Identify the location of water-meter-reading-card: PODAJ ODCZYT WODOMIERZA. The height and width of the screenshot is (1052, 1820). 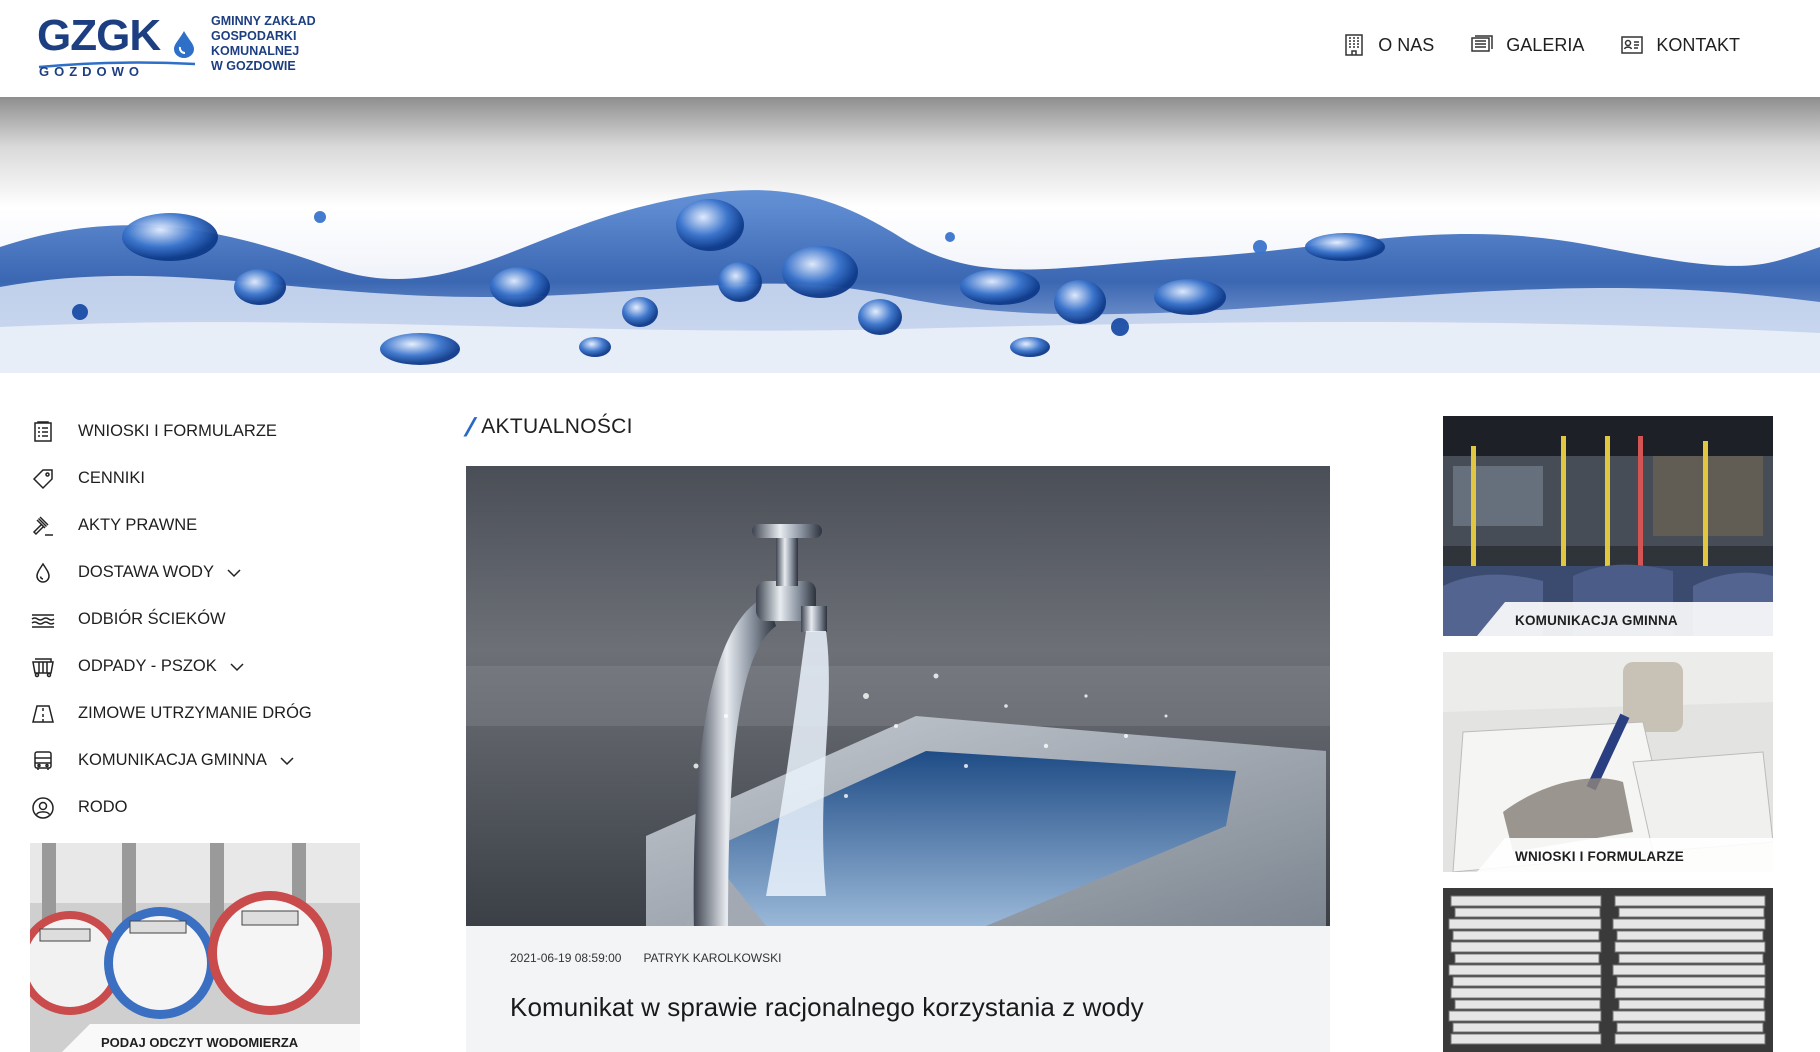
(195, 947).